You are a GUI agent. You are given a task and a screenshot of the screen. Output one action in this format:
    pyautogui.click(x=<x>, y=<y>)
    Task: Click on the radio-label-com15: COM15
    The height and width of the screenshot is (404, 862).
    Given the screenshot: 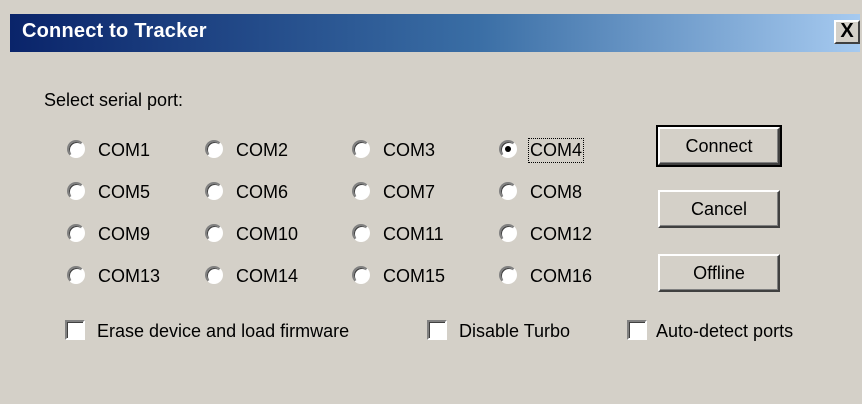 What is the action you would take?
    pyautogui.click(x=414, y=276)
    